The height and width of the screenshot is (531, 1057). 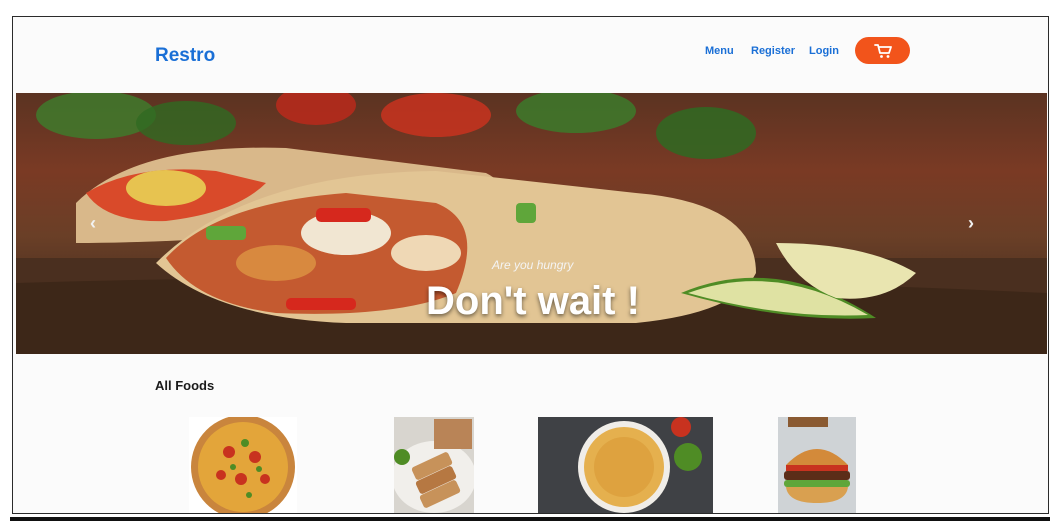 What do you see at coordinates (824, 51) in the screenshot?
I see `nav-login-link: Login` at bounding box center [824, 51].